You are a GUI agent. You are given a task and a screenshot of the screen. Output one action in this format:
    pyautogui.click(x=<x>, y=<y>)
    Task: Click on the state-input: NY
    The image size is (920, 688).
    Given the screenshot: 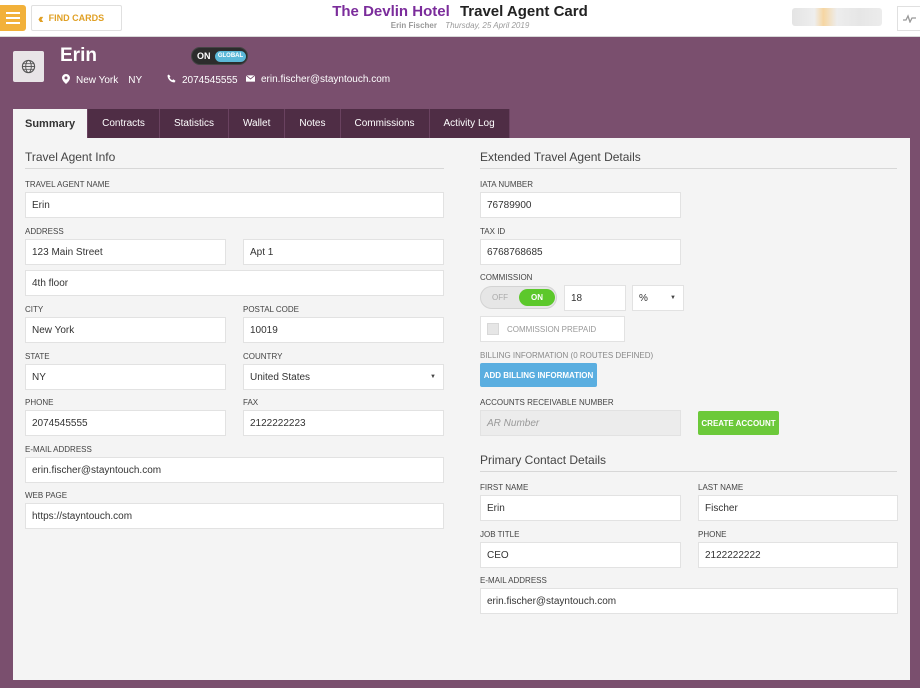 What is the action you would take?
    pyautogui.click(x=125, y=377)
    